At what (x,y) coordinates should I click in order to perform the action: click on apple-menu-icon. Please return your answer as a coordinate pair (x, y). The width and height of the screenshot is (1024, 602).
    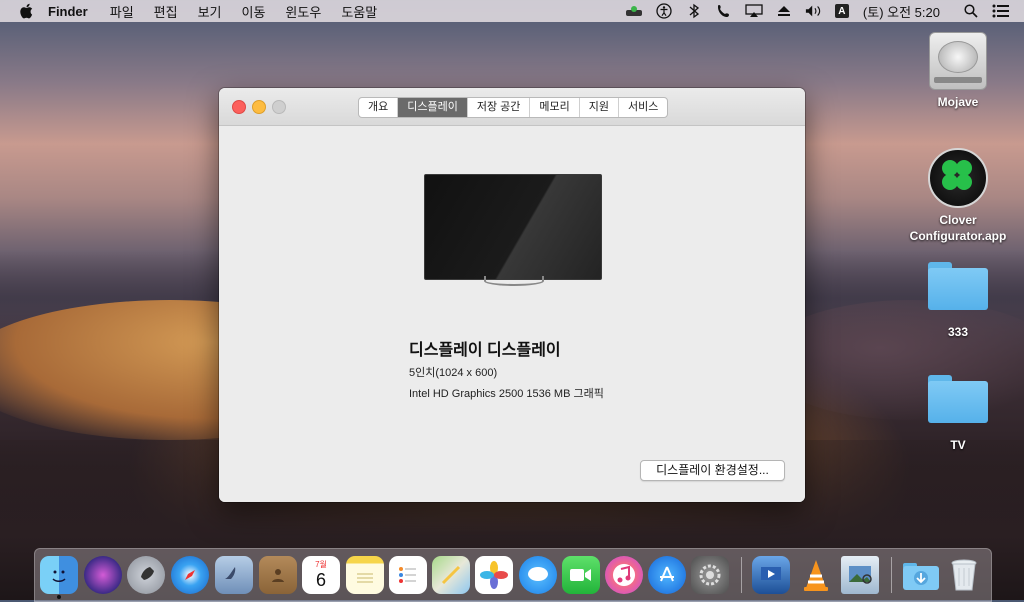
    Looking at the image, I should click on (27, 11).